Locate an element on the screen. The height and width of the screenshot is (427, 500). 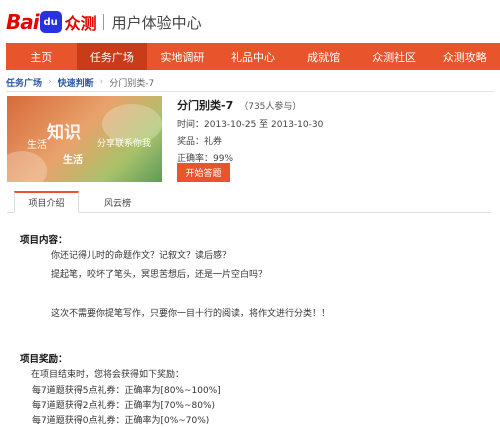
participant-count: （735人参与） is located at coordinates (270, 107).